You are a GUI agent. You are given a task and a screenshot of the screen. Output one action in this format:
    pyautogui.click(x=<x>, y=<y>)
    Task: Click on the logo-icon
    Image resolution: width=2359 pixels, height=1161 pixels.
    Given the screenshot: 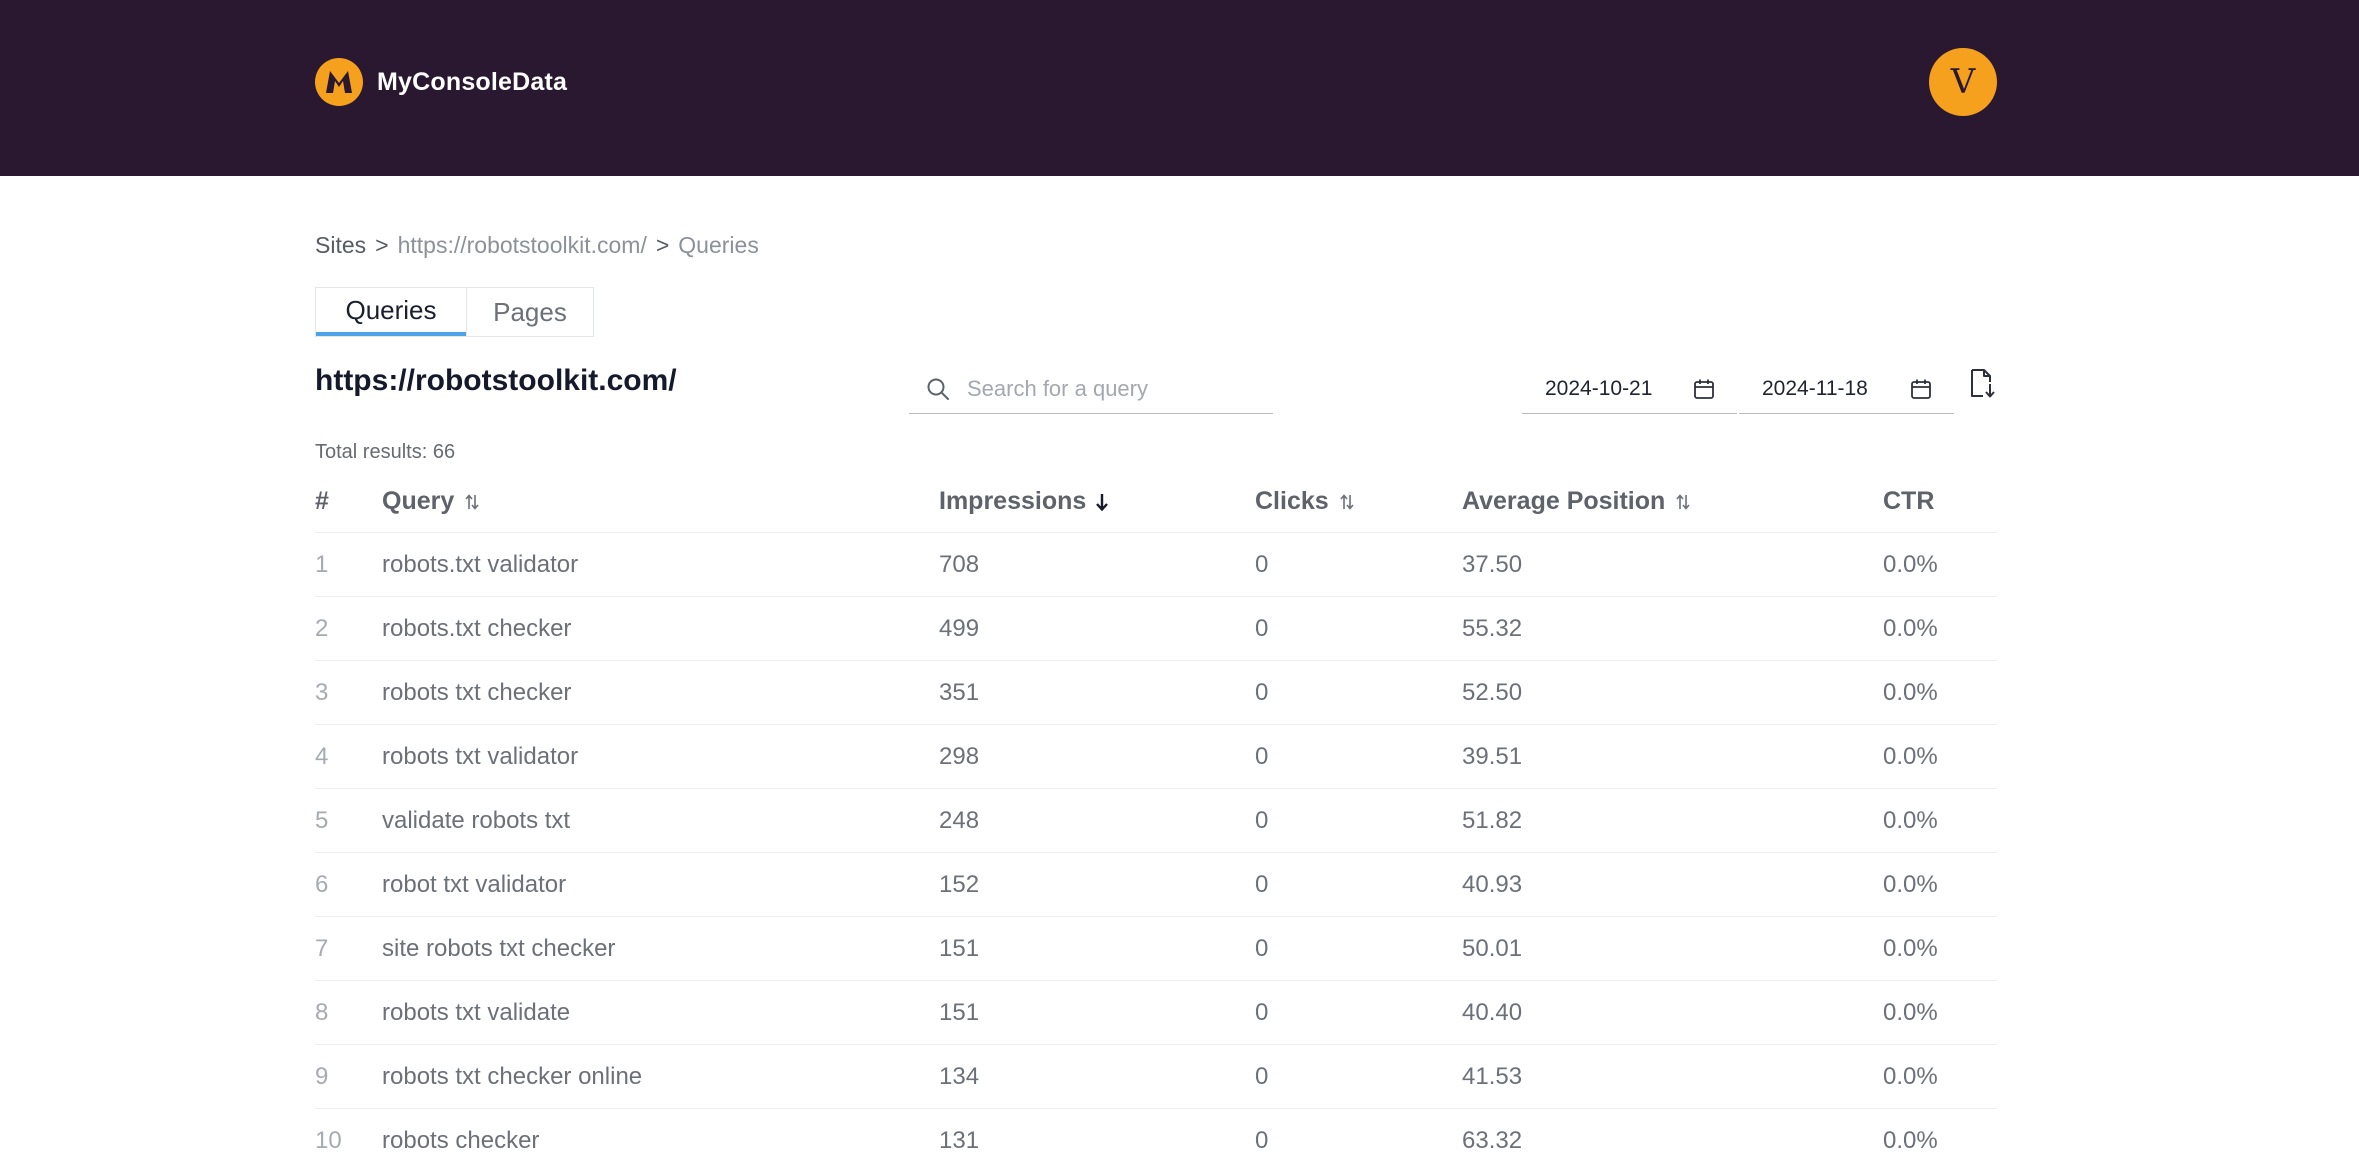 What is the action you would take?
    pyautogui.click(x=339, y=82)
    